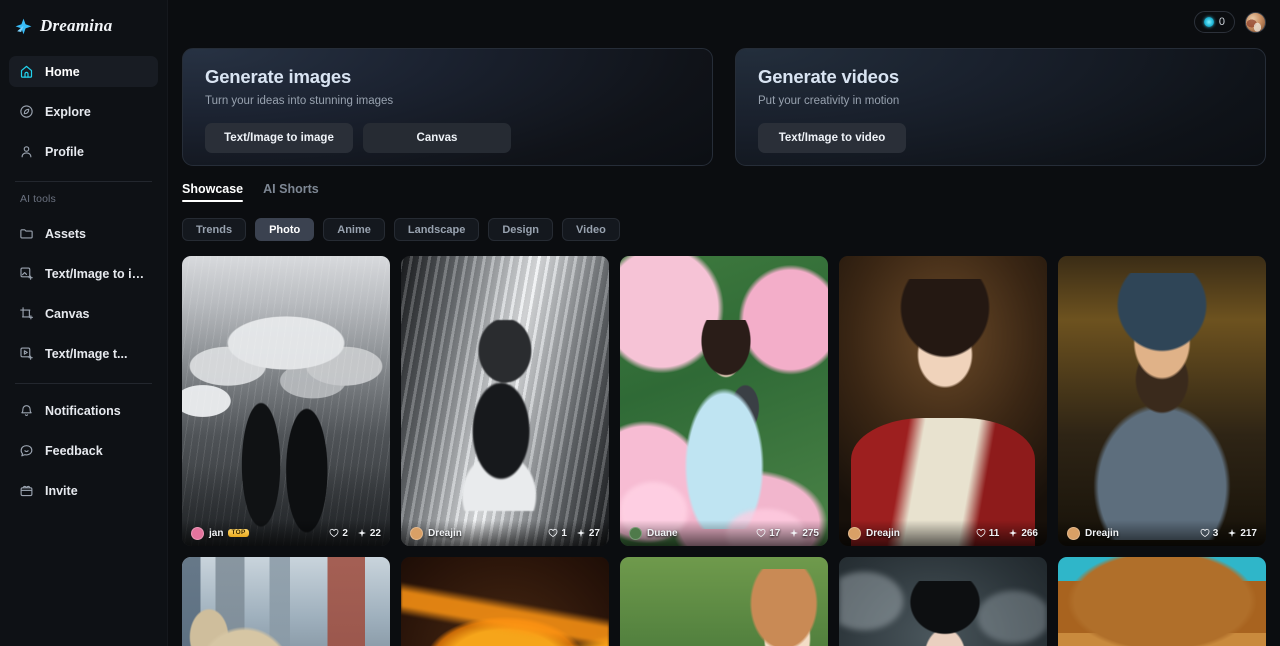  I want to click on gallery-card: Duane 17 275, so click(724, 401).